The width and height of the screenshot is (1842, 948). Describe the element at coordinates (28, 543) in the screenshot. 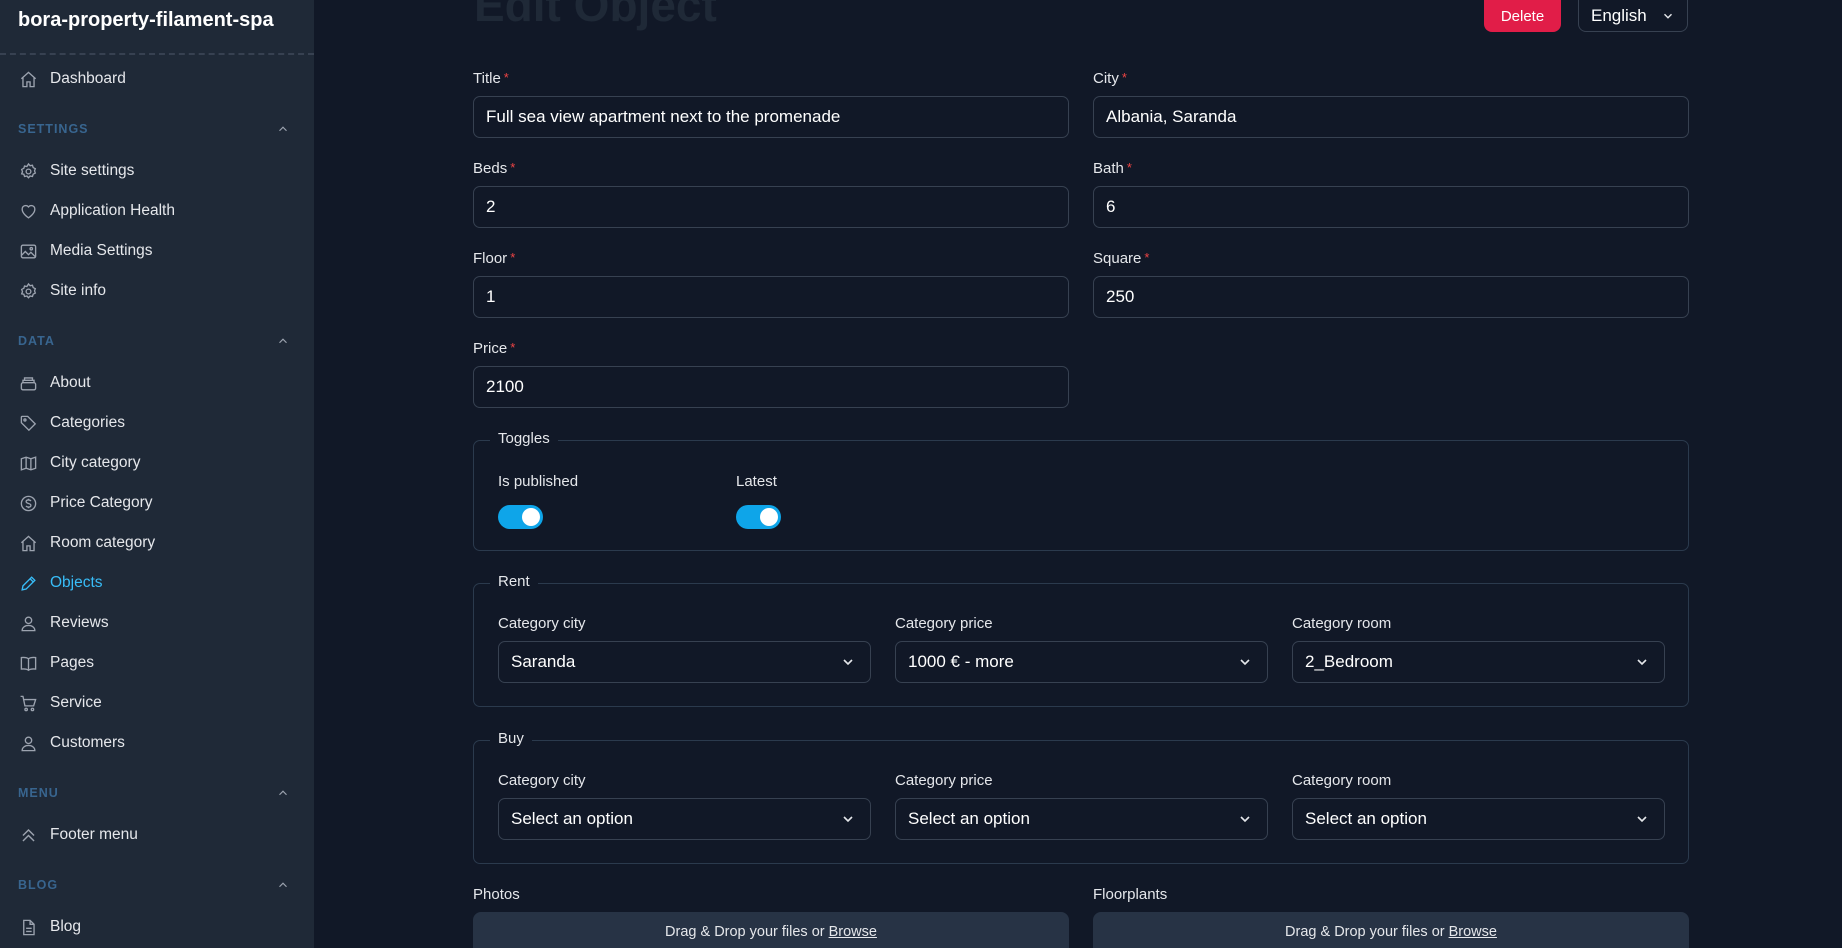

I see `home-icon` at that location.